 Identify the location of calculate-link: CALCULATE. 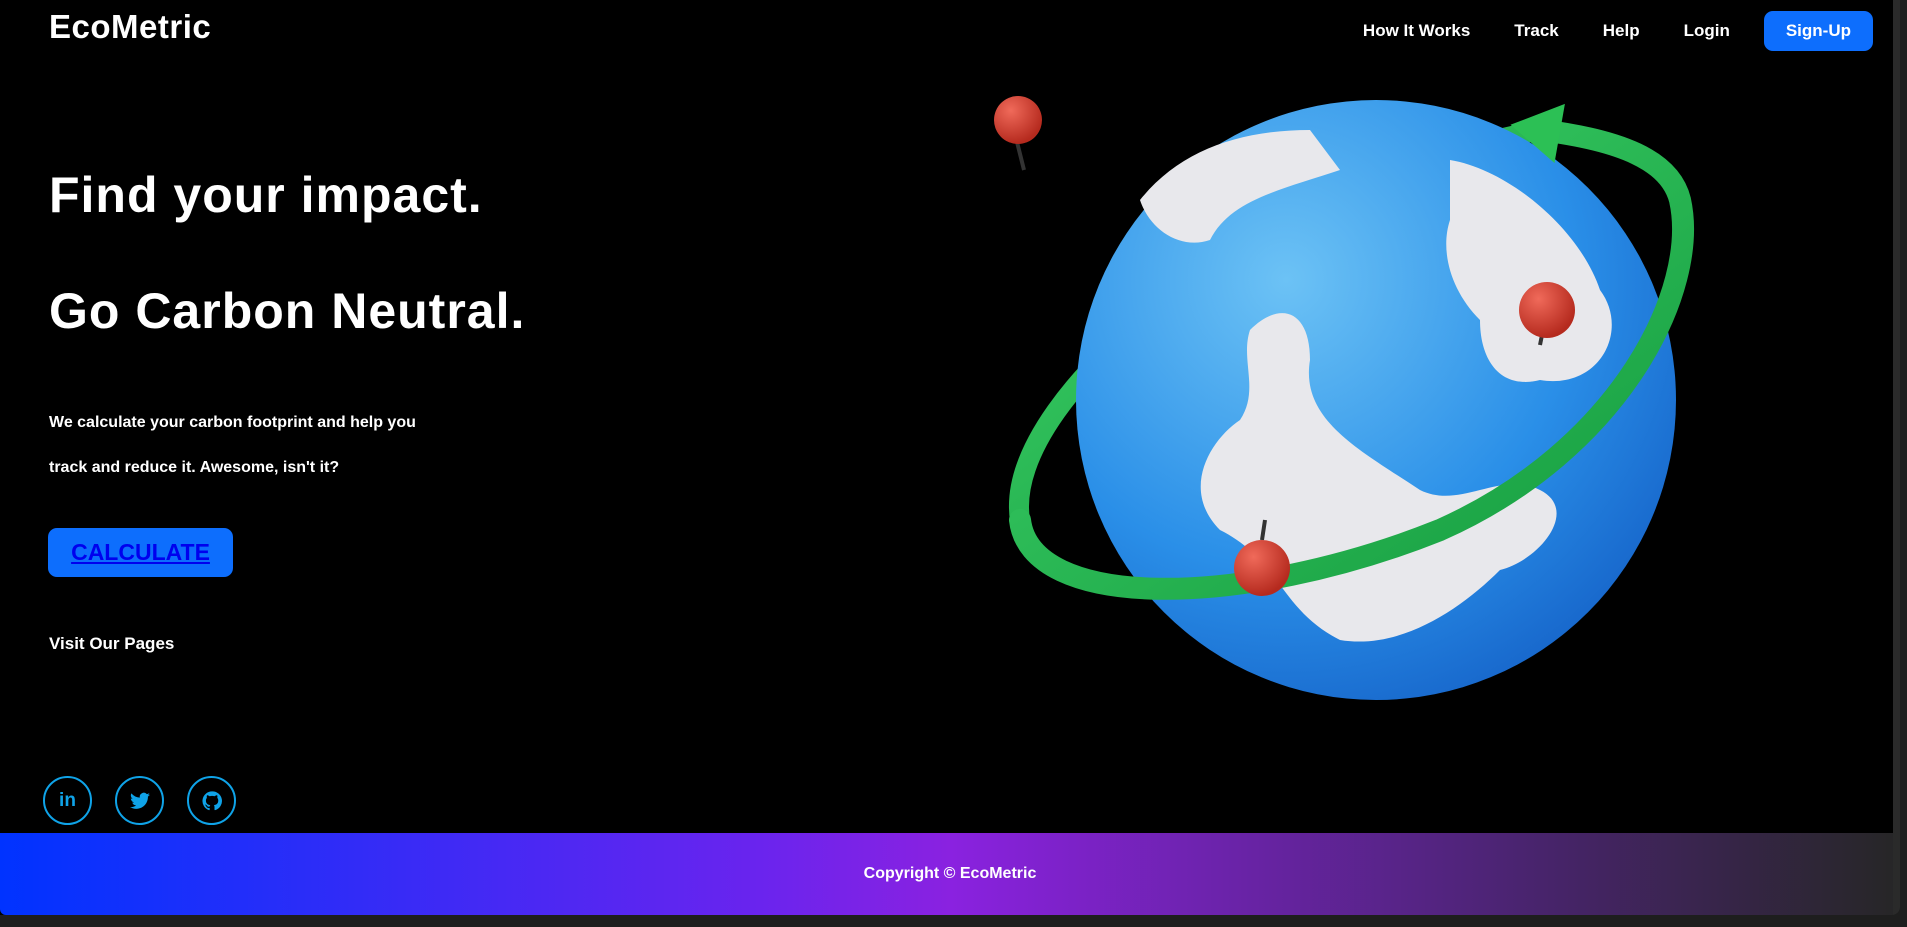
(140, 552).